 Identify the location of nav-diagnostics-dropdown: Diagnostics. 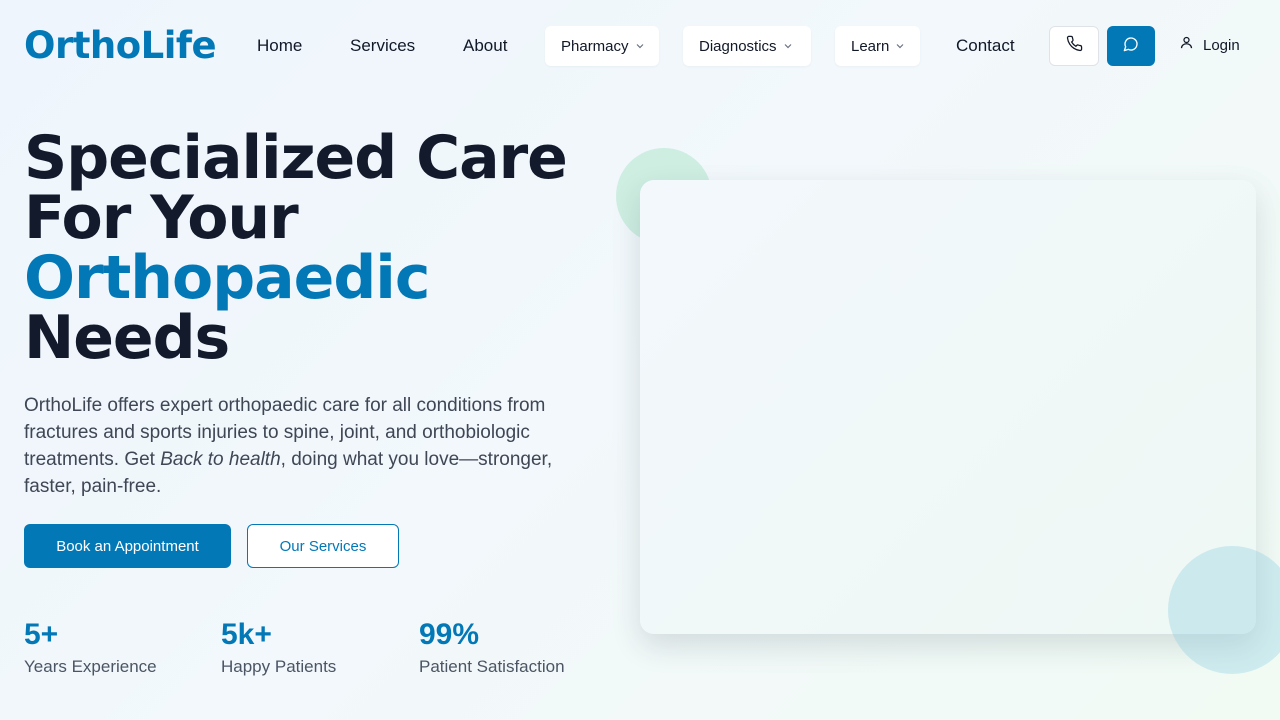
(747, 46).